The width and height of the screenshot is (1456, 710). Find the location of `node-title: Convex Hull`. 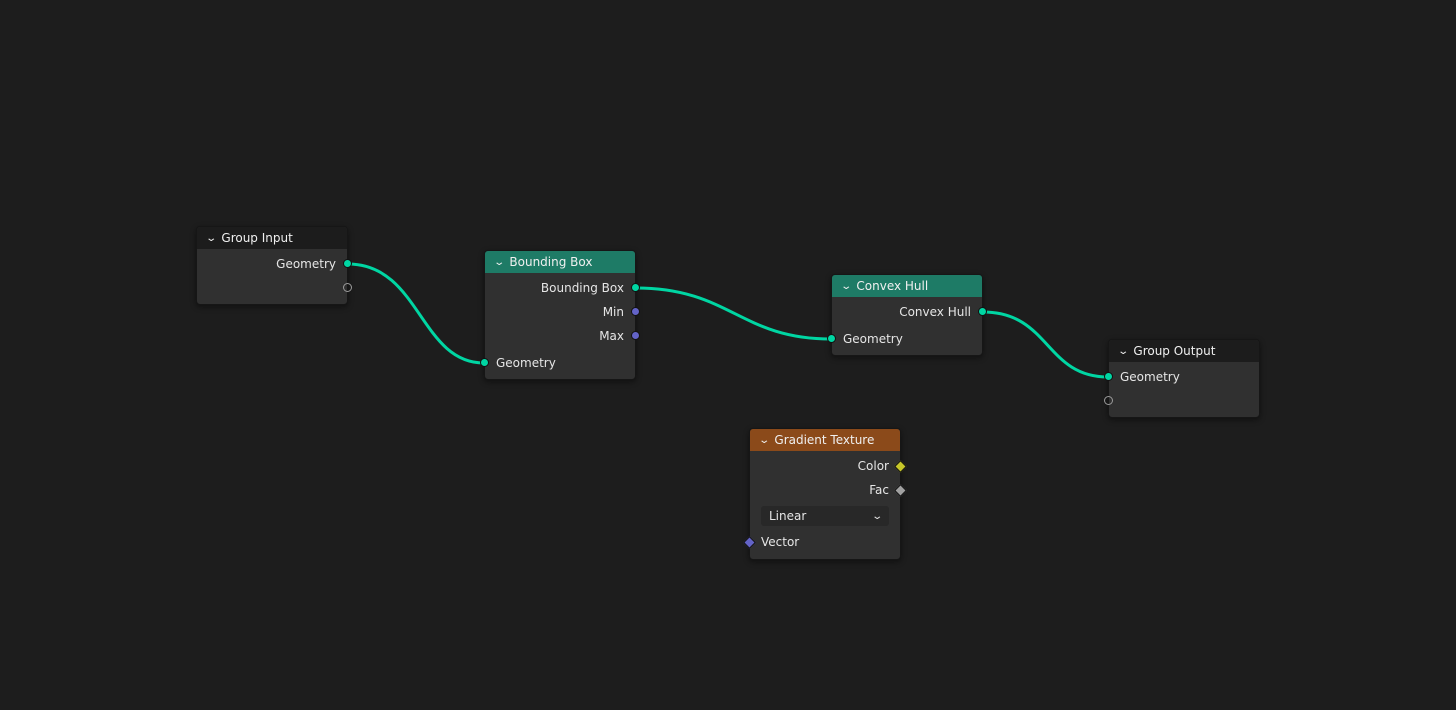

node-title: Convex Hull is located at coordinates (892, 286).